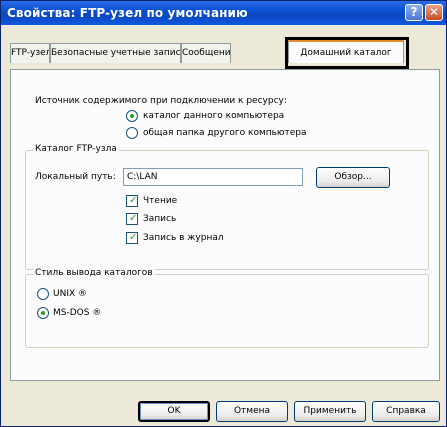 This screenshot has height=427, width=447. I want to click on radio-unix-label: UNIX ®, so click(70, 294).